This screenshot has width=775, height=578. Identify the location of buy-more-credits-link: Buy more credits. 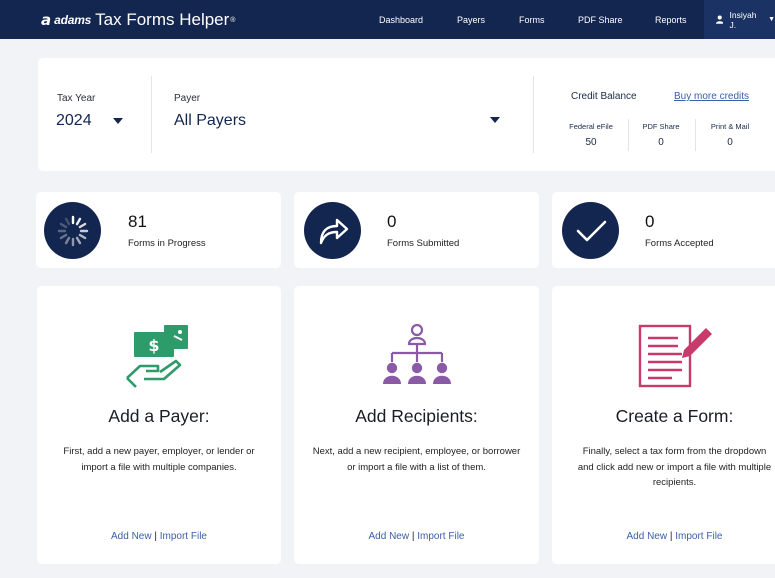
(711, 96).